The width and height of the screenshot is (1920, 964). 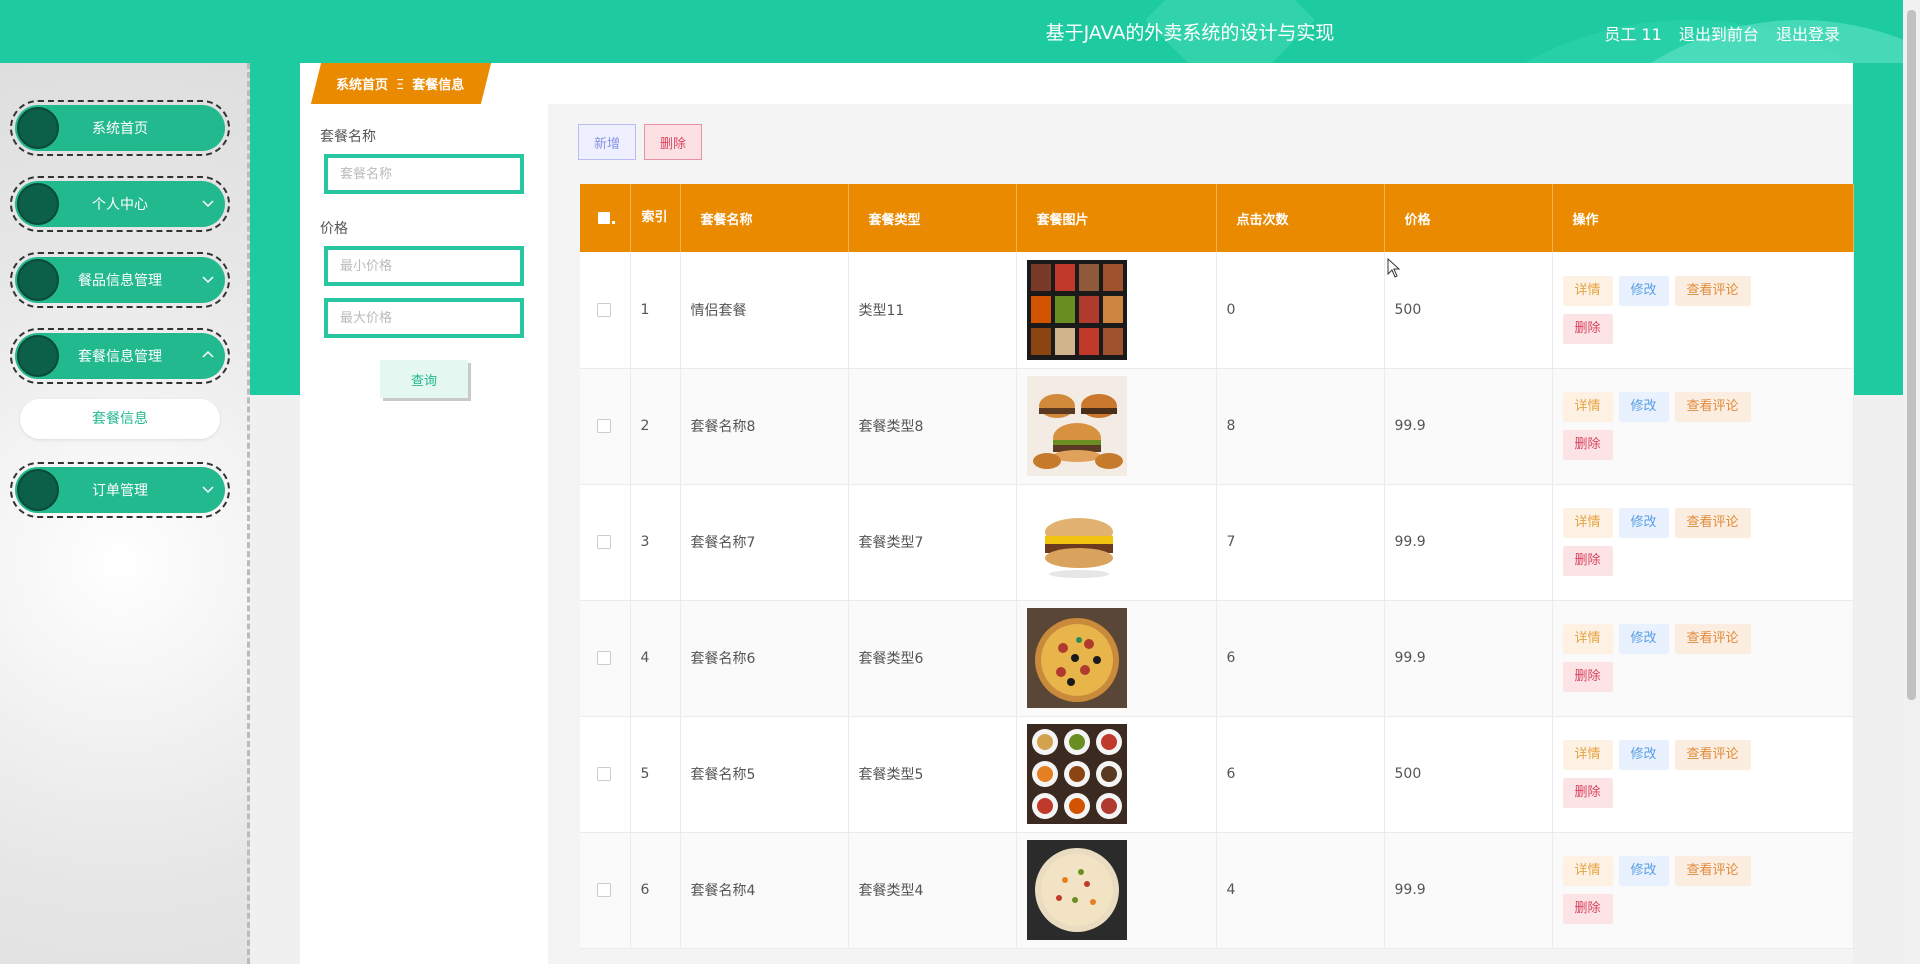 I want to click on cell-clicks: 4, so click(x=1300, y=890).